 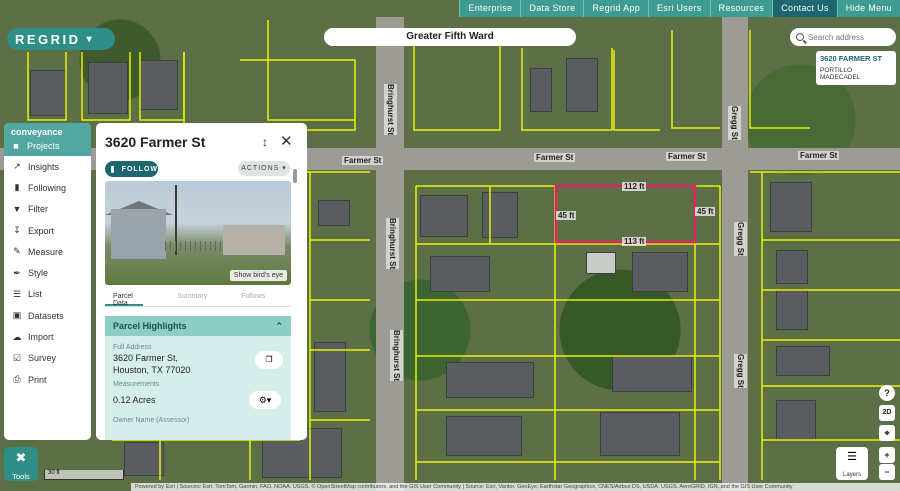 I want to click on sidebar-item-style: ✒ Style, so click(x=47, y=272).